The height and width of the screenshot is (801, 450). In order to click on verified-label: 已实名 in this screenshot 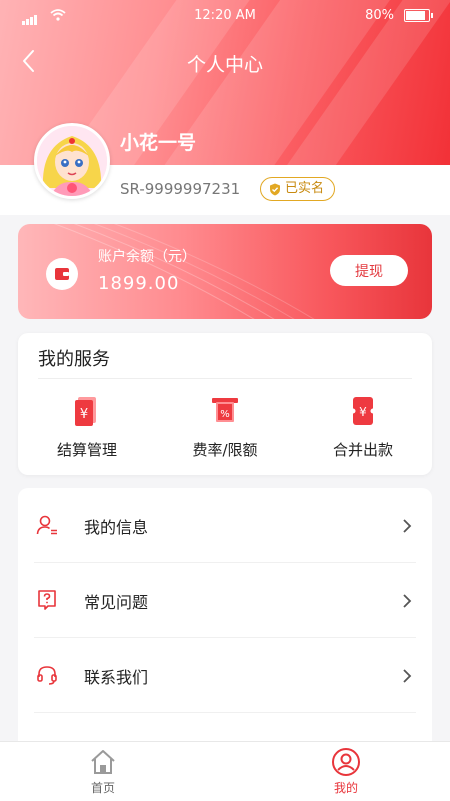, I will do `click(305, 188)`.